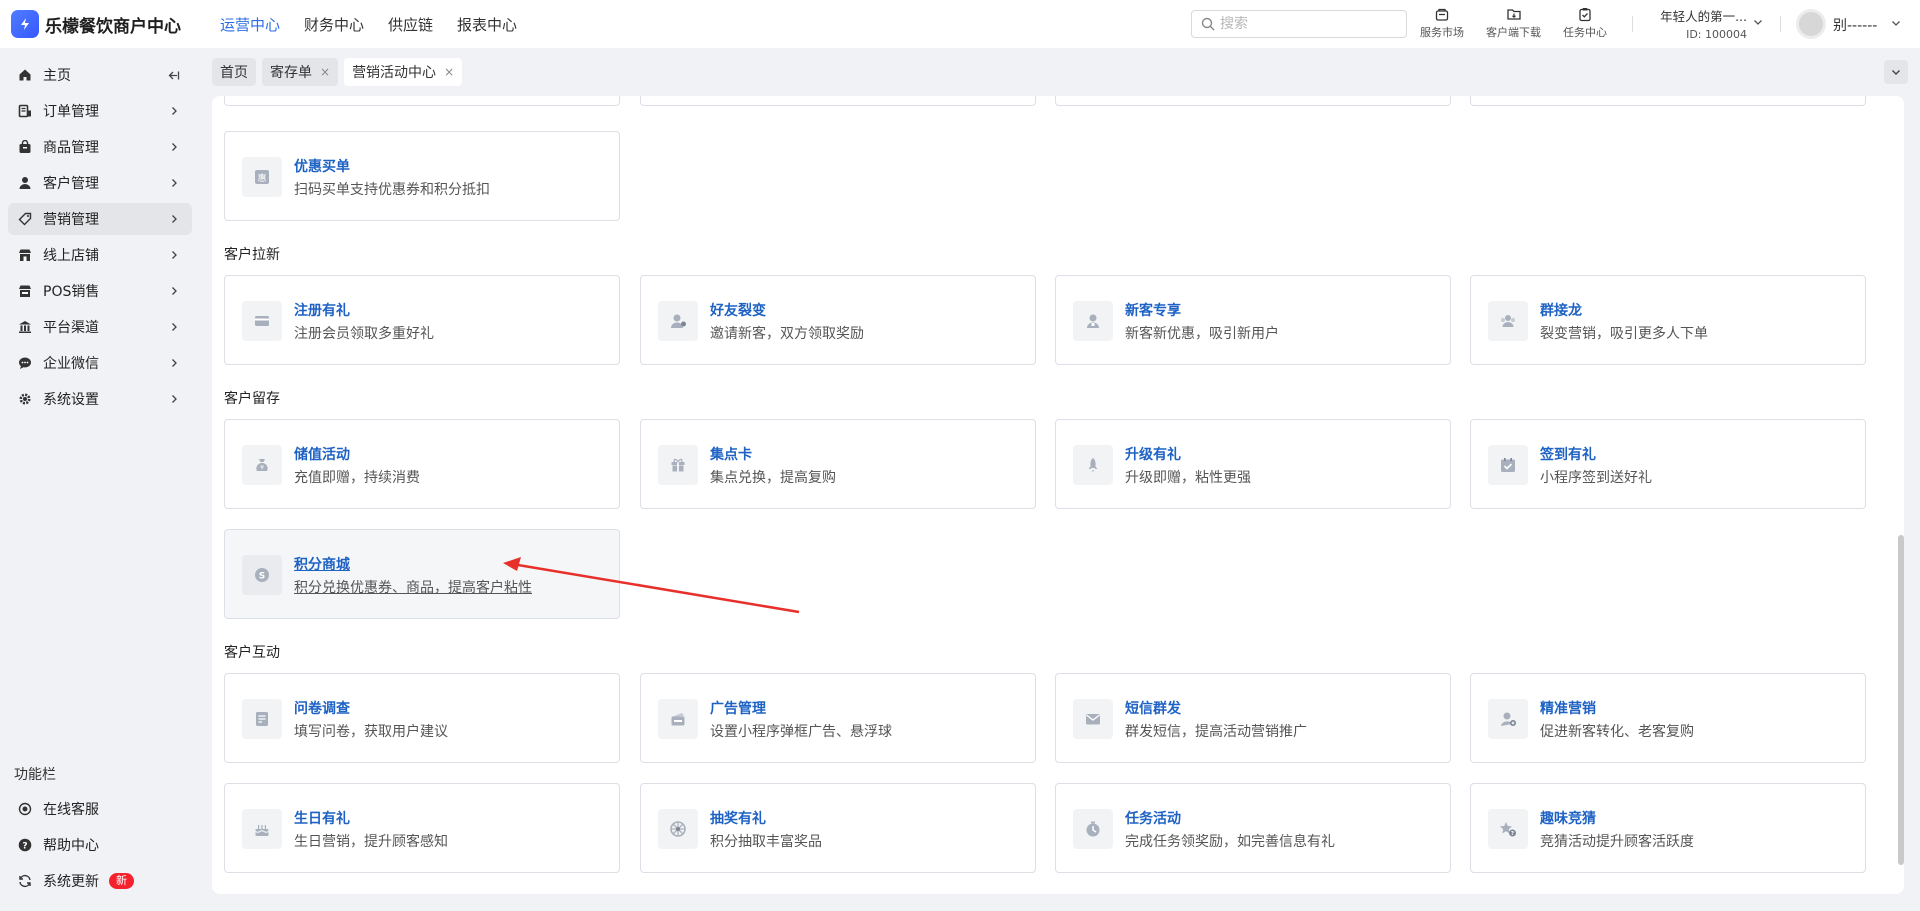  Describe the element at coordinates (100, 255) in the screenshot. I see `sidebar-item-online-store: 线上店铺` at that location.